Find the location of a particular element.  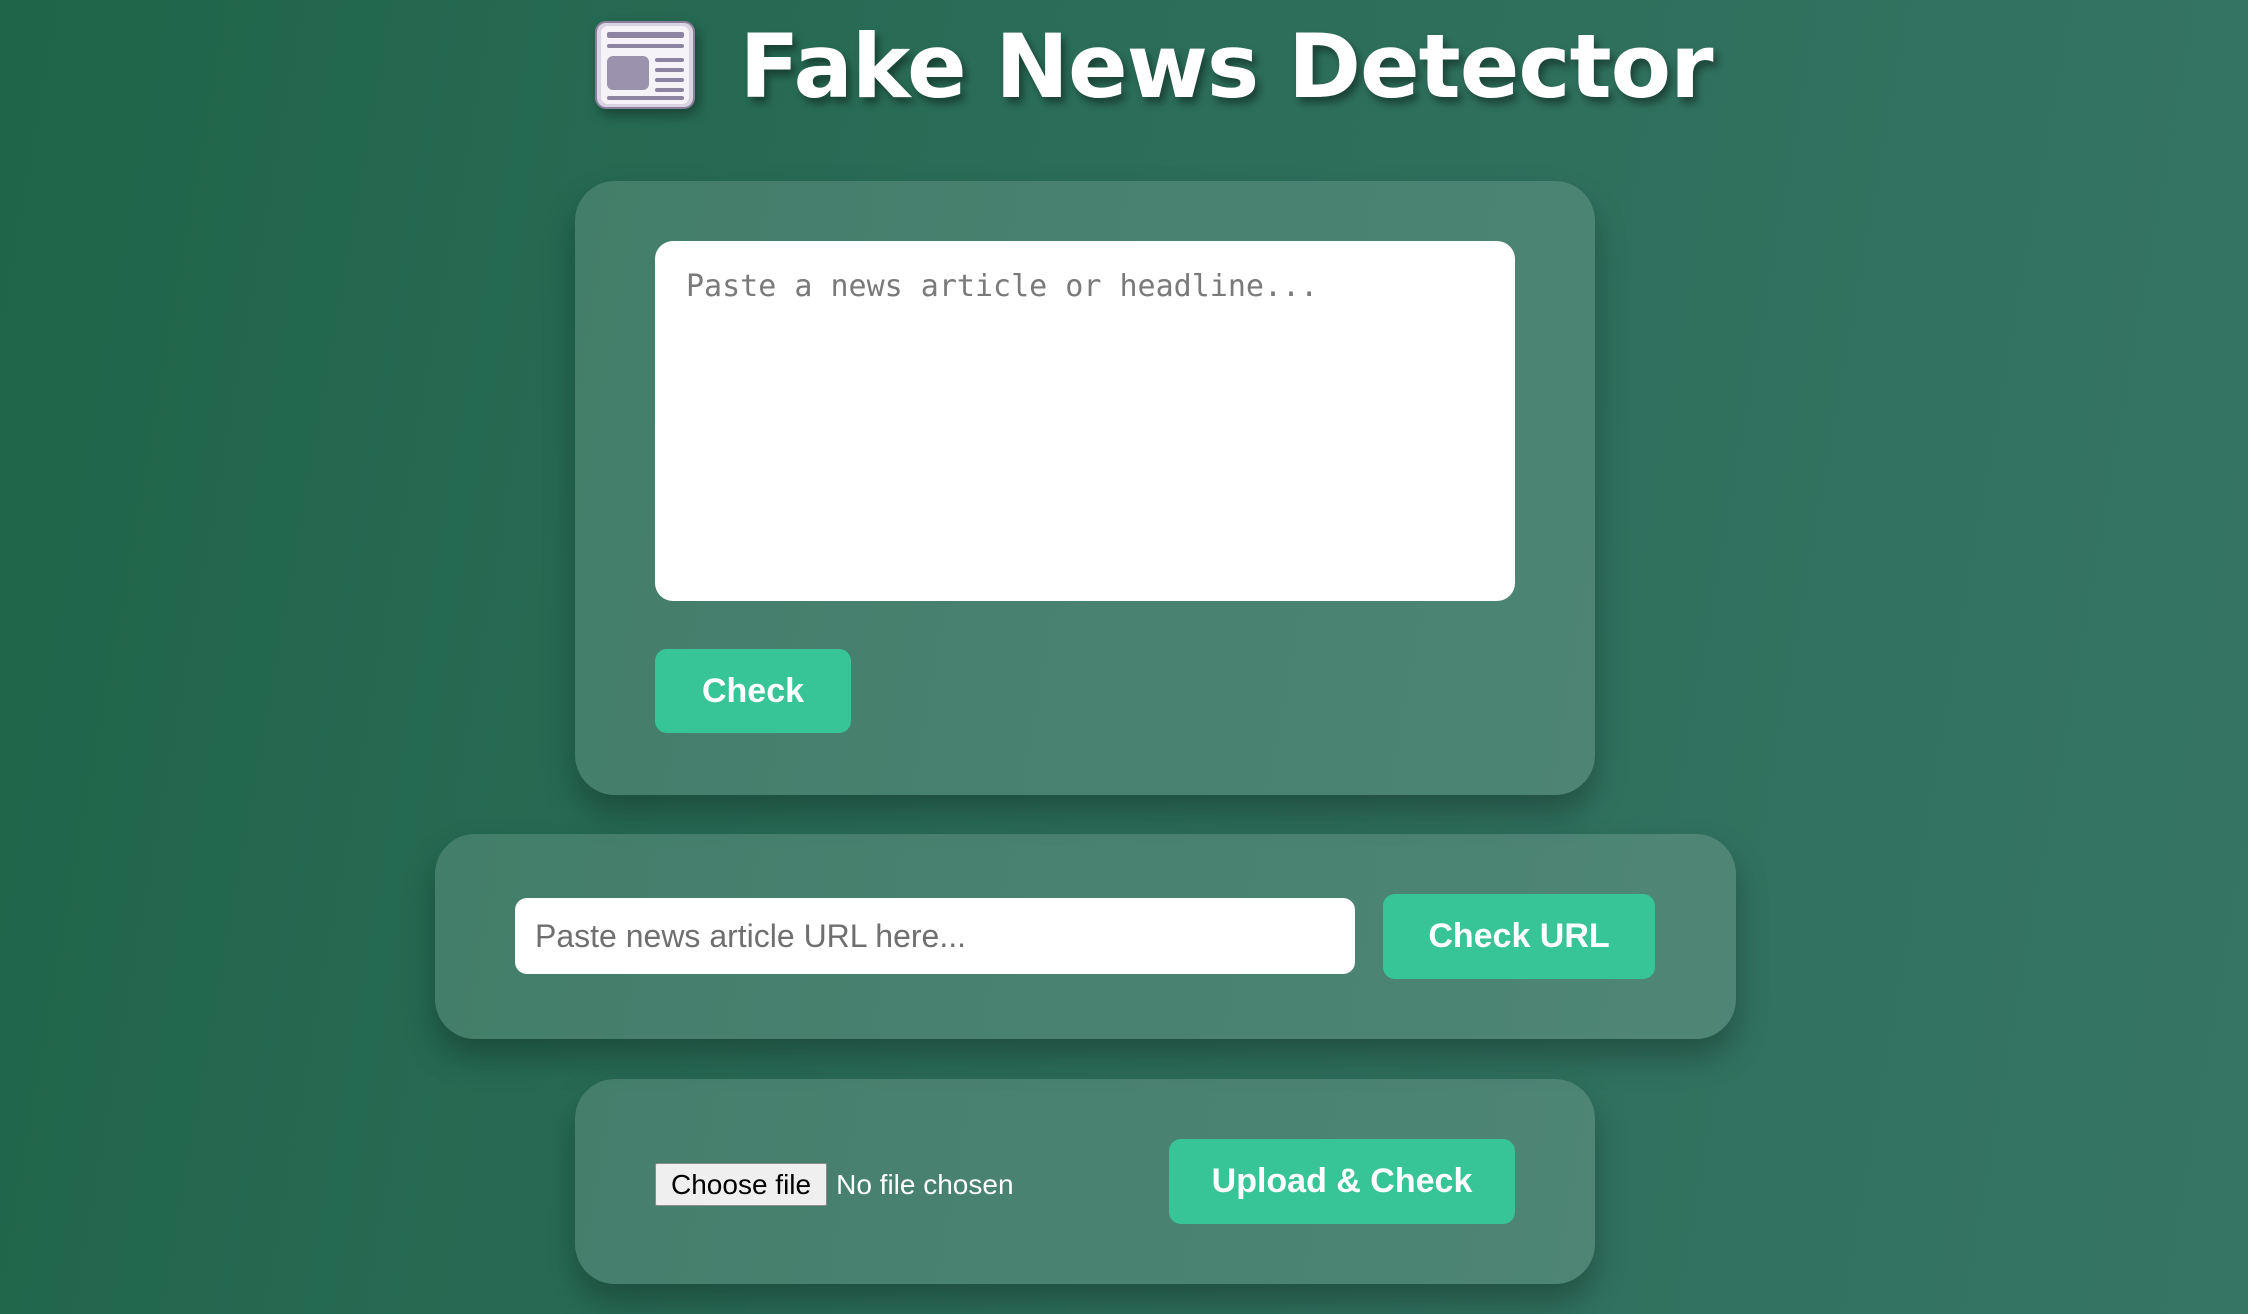

header-inner: Fake News Detector is located at coordinates (1153, 66).